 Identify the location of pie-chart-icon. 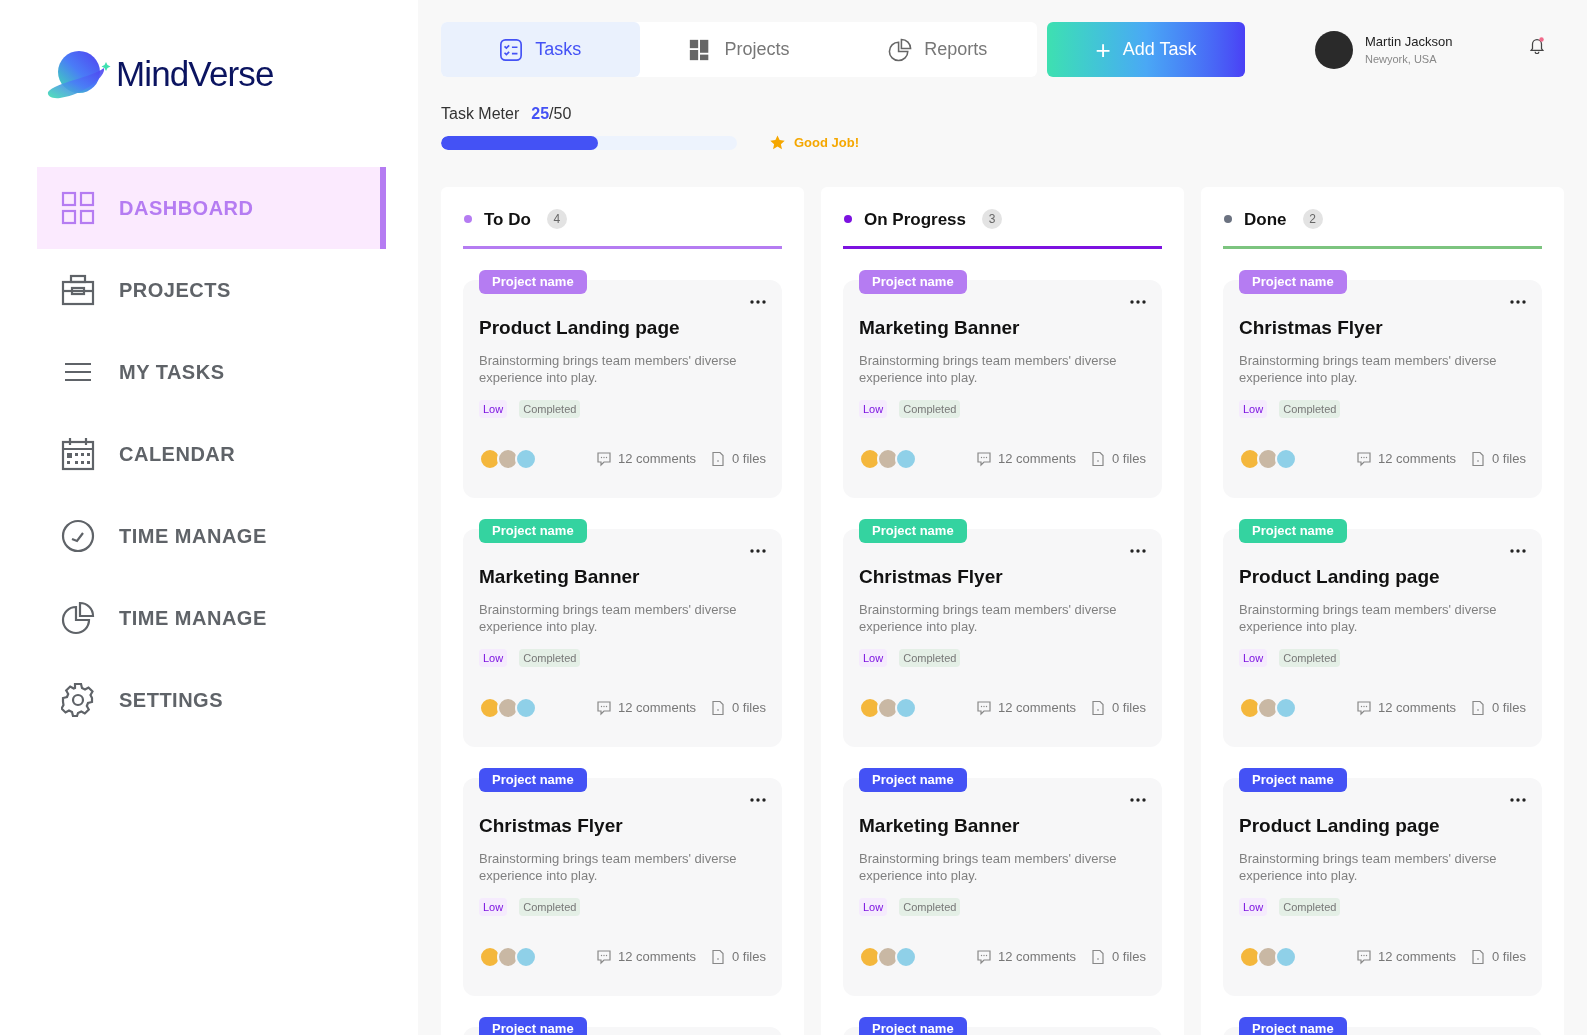
(78, 618).